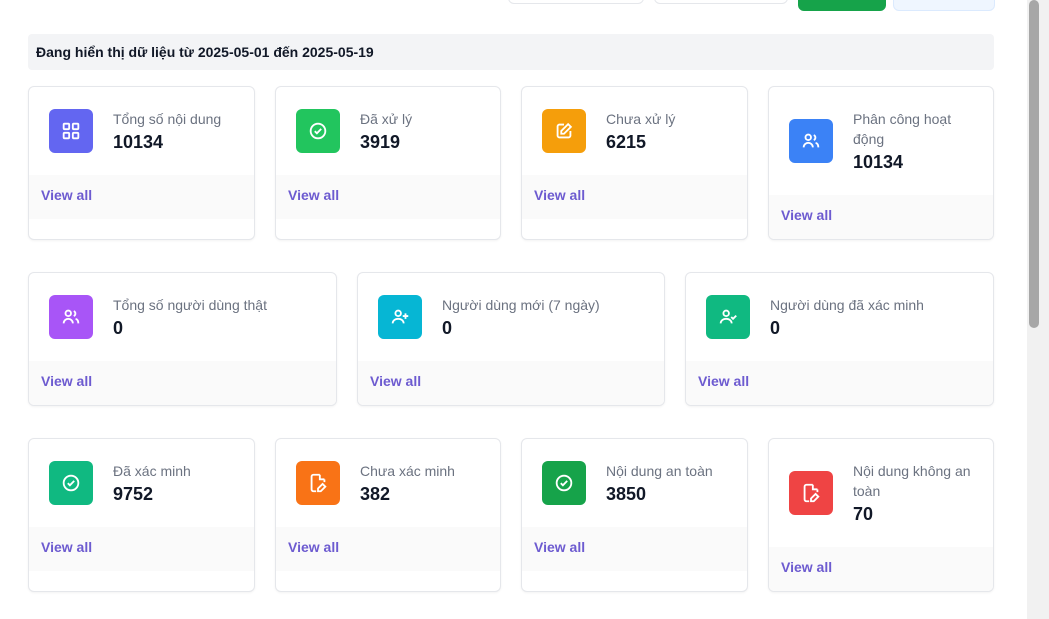  I want to click on card-value: 3919, so click(380, 142).